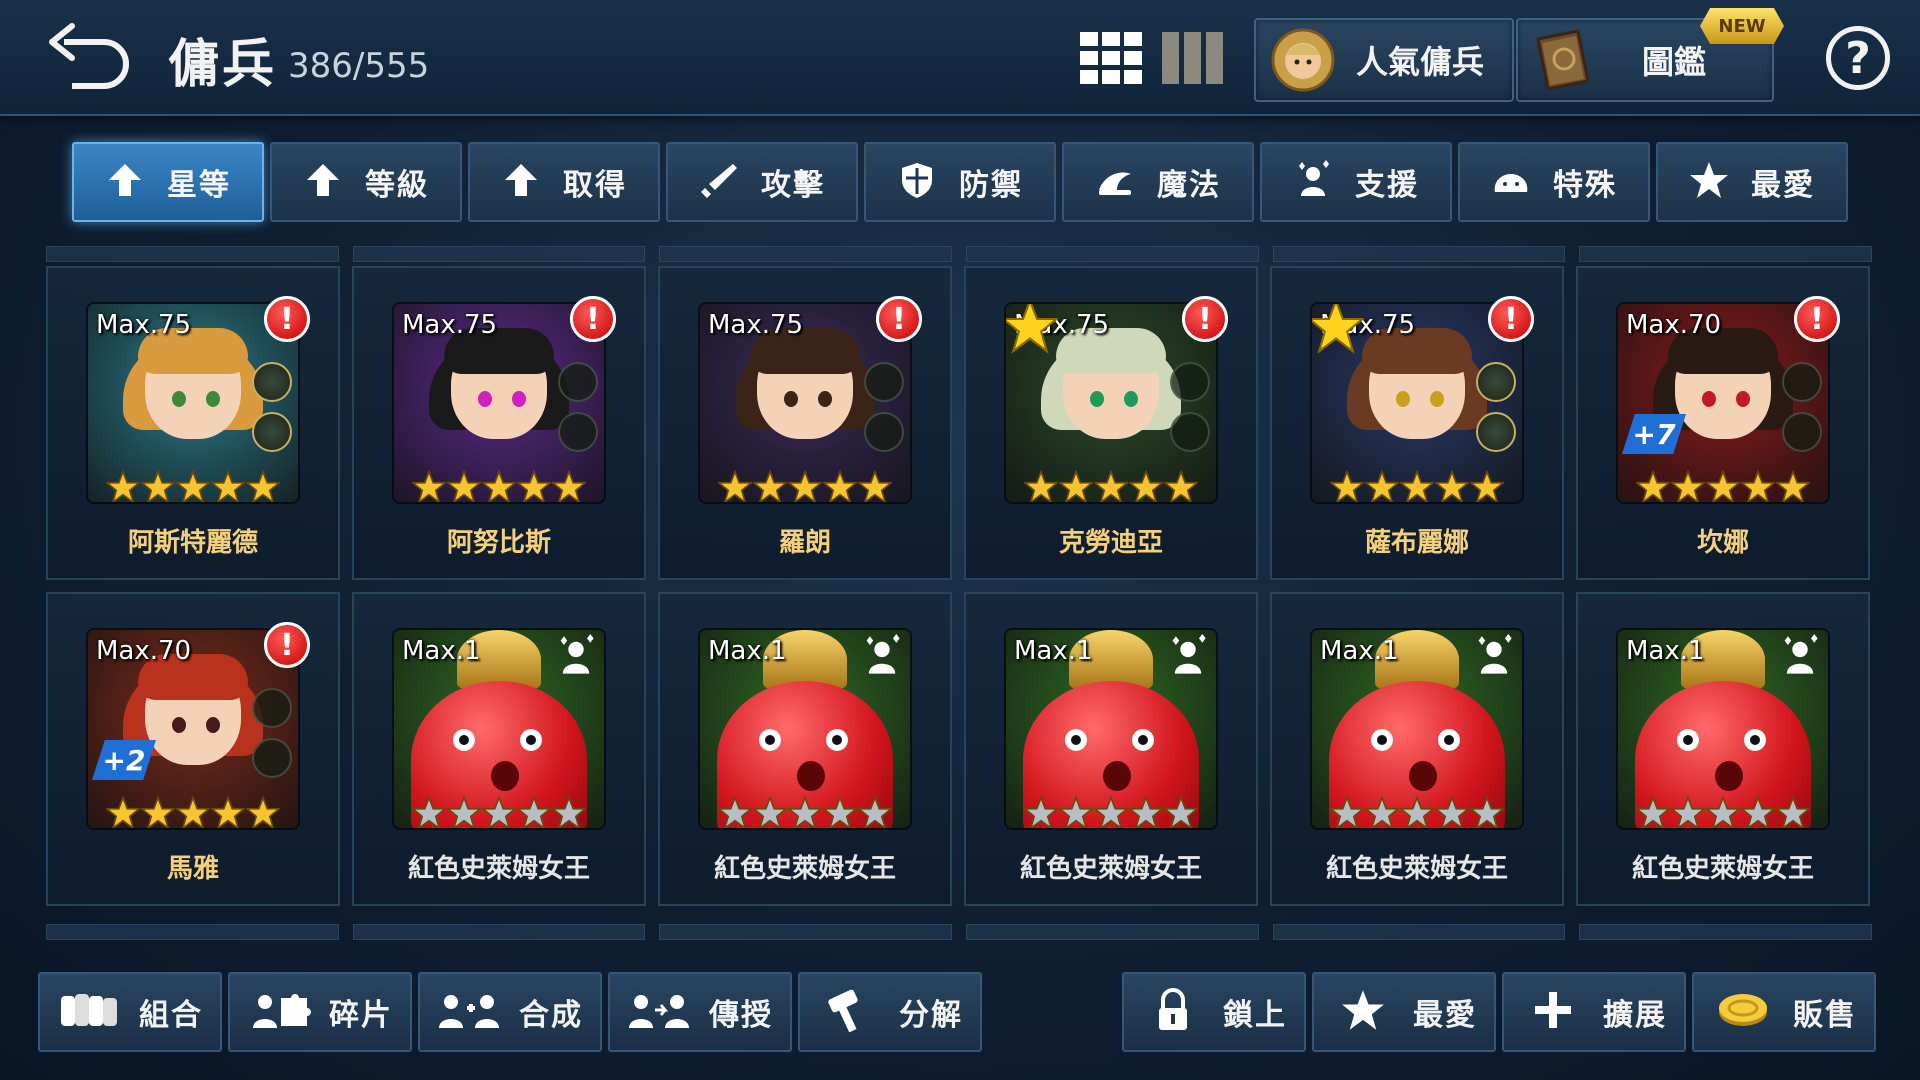 Image resolution: width=1920 pixels, height=1080 pixels. I want to click on sort-tab-5: 魔法, so click(1158, 182).